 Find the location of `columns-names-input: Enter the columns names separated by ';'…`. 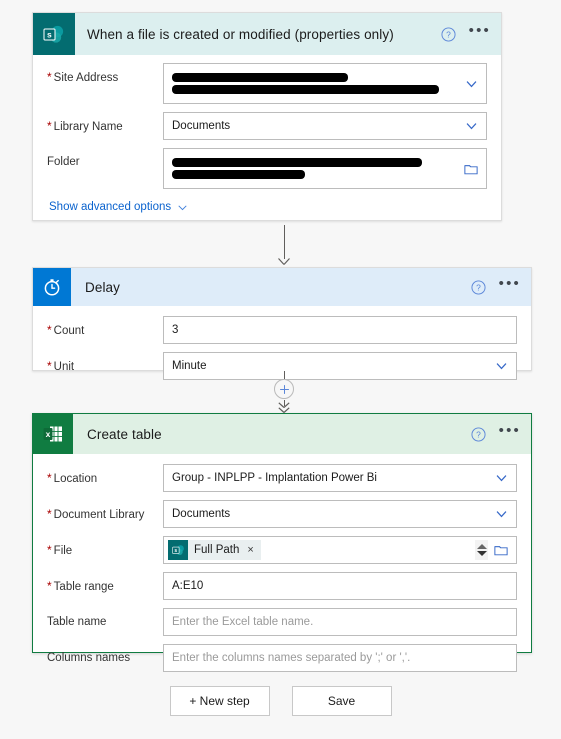

columns-names-input: Enter the columns names separated by ';'… is located at coordinates (340, 658).